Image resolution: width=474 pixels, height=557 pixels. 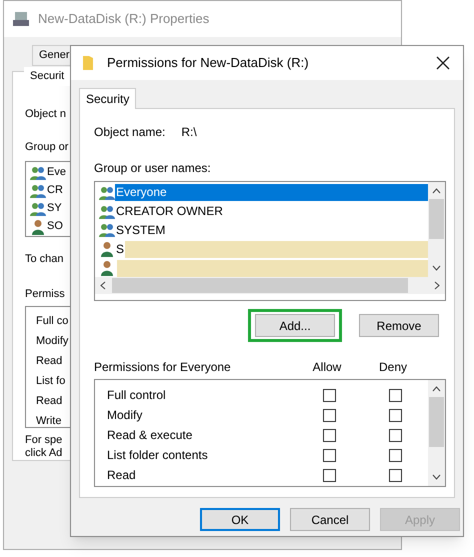 What do you see at coordinates (56, 172) in the screenshot?
I see `list-item: Eve` at bounding box center [56, 172].